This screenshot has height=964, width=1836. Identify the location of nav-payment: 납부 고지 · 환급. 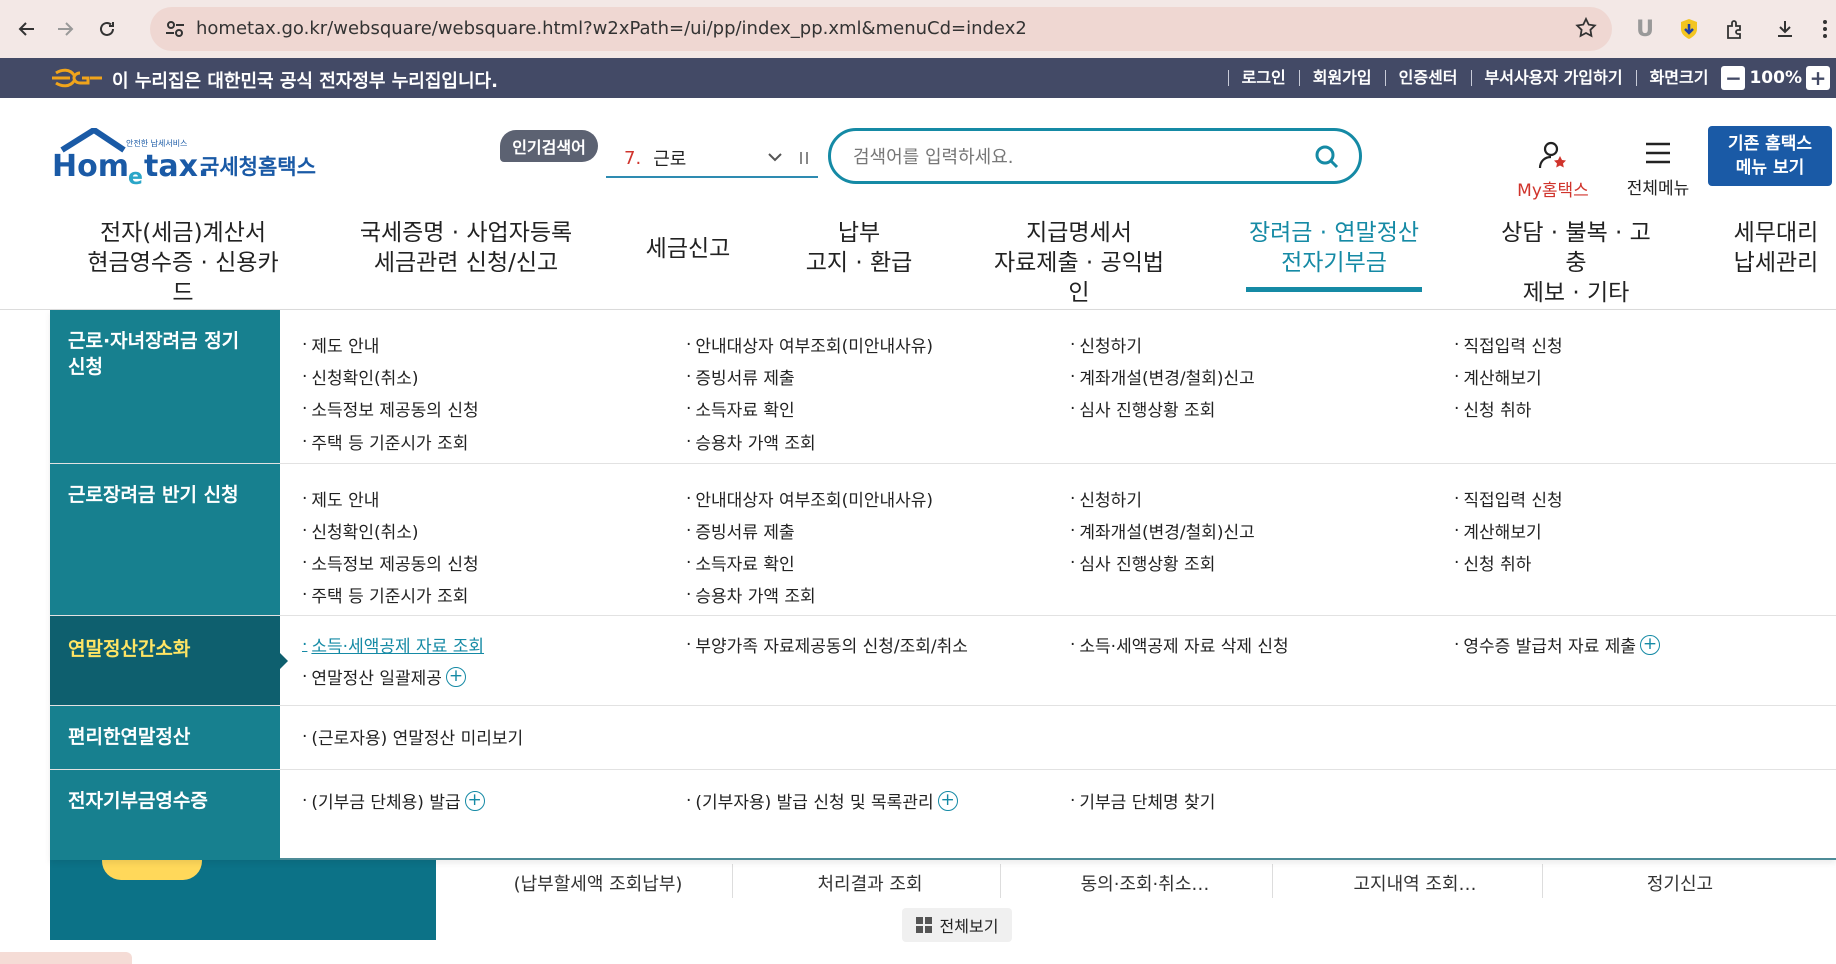
(859, 248).